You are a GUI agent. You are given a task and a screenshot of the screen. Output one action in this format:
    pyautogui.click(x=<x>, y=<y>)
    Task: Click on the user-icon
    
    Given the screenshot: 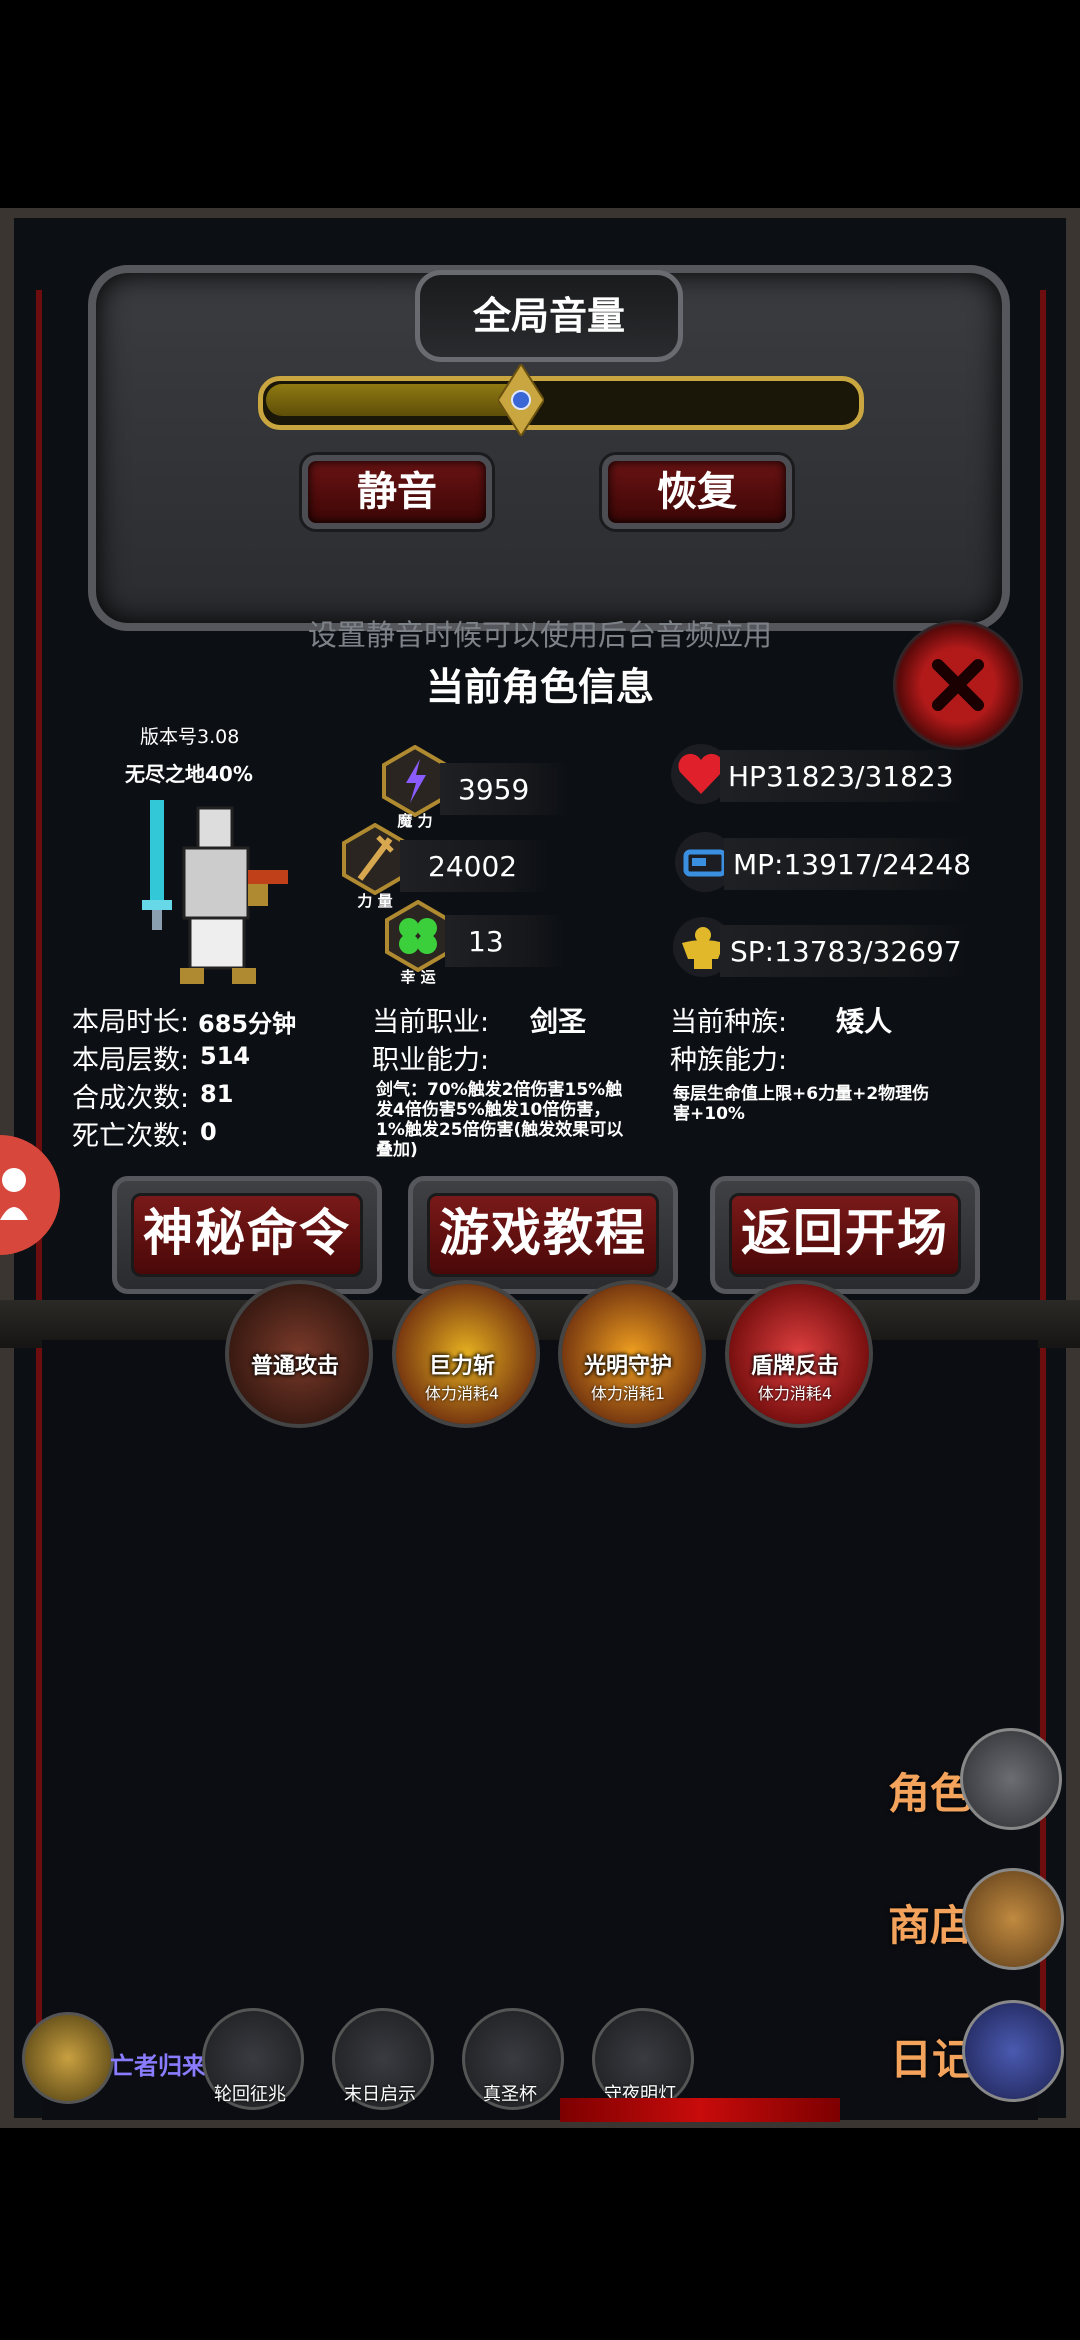 What is the action you would take?
    pyautogui.click(x=14, y=1194)
    